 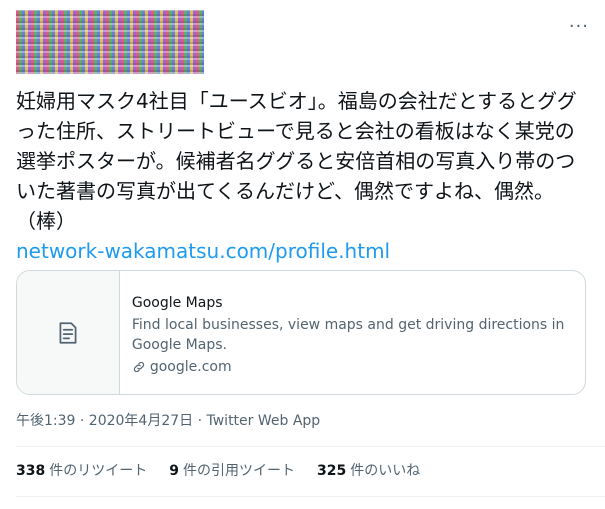 What do you see at coordinates (302, 42) in the screenshot?
I see `tweet-header: ···` at bounding box center [302, 42].